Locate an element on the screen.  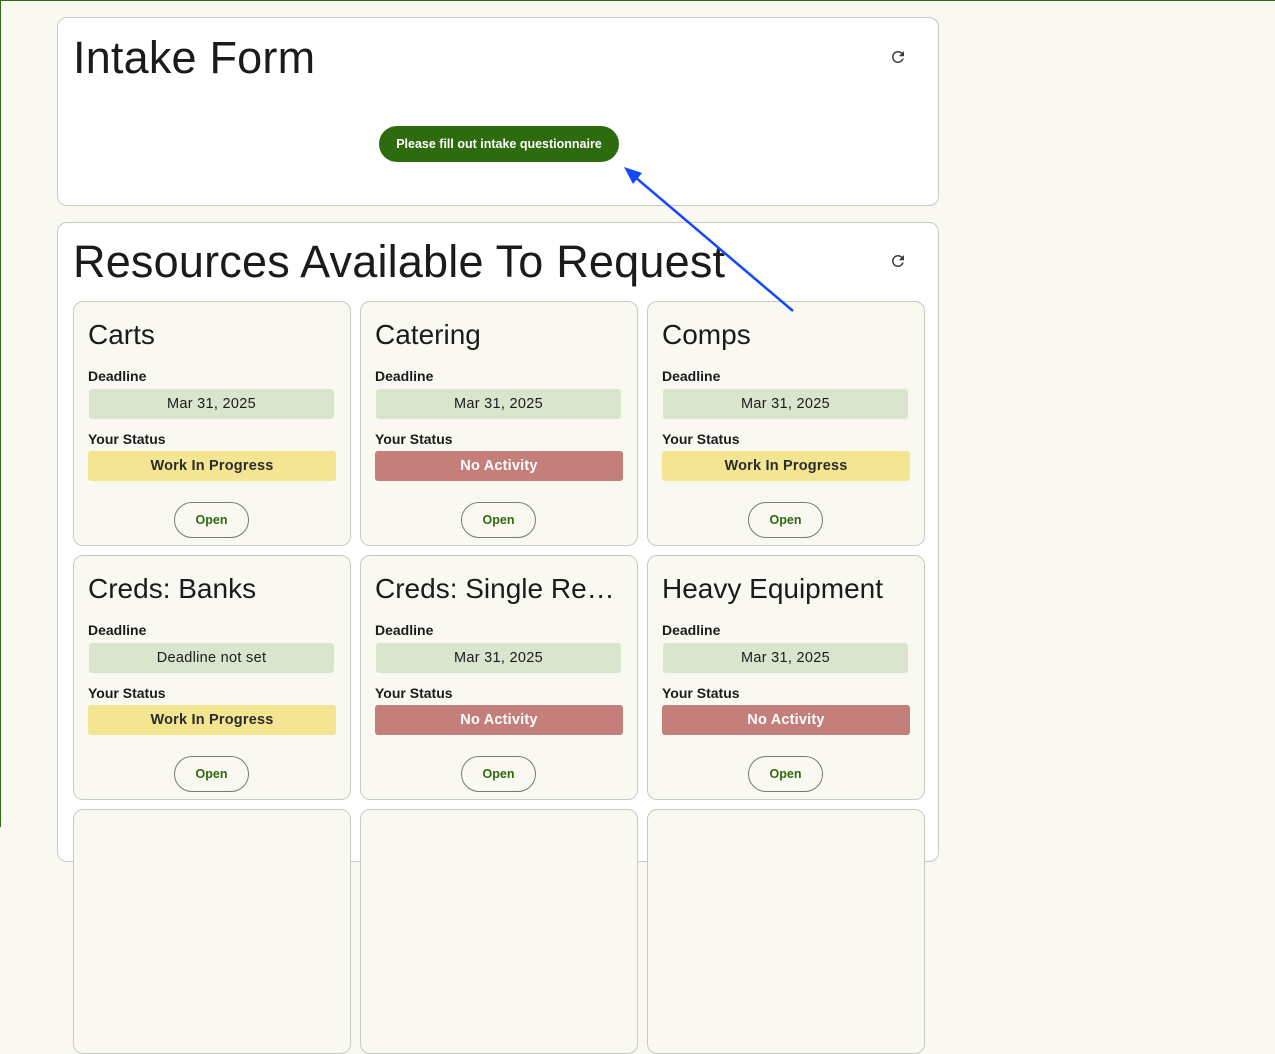
resources-refresh-button is located at coordinates (898, 261).